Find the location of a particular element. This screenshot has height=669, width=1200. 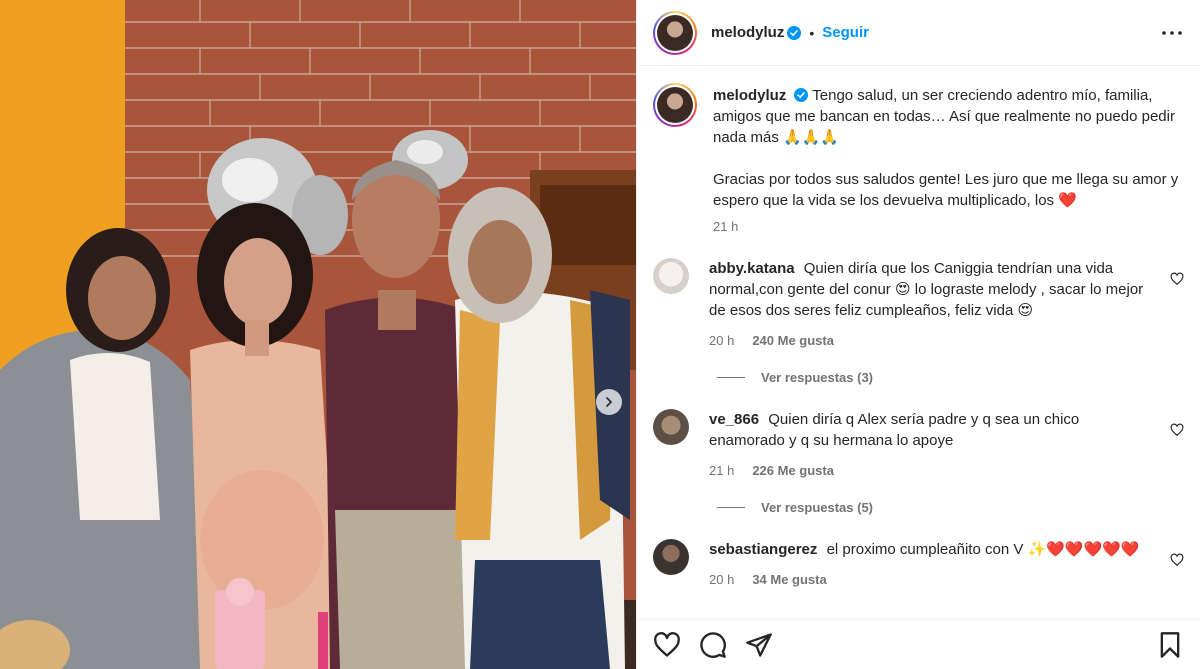

view-replies-label: Ver respuestas (3) is located at coordinates (817, 377).